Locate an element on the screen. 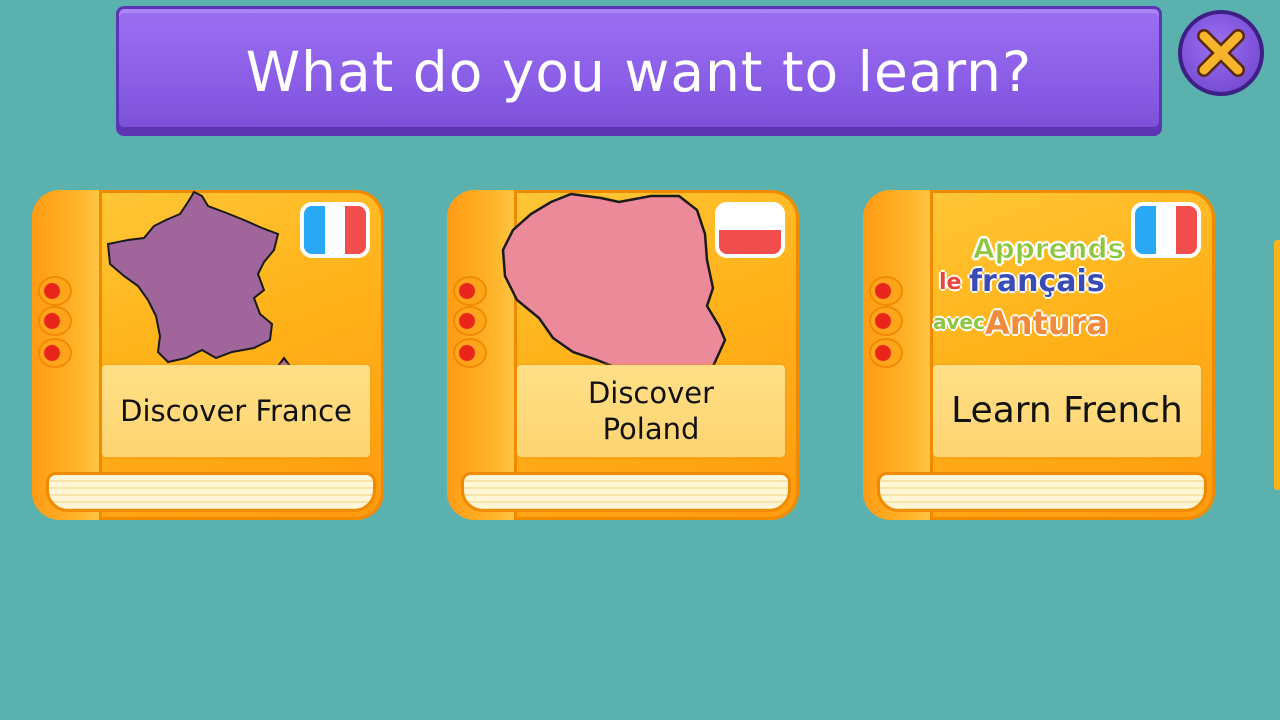 The height and width of the screenshot is (720, 1280). header-banner: What do you want to learn? is located at coordinates (639, 71).